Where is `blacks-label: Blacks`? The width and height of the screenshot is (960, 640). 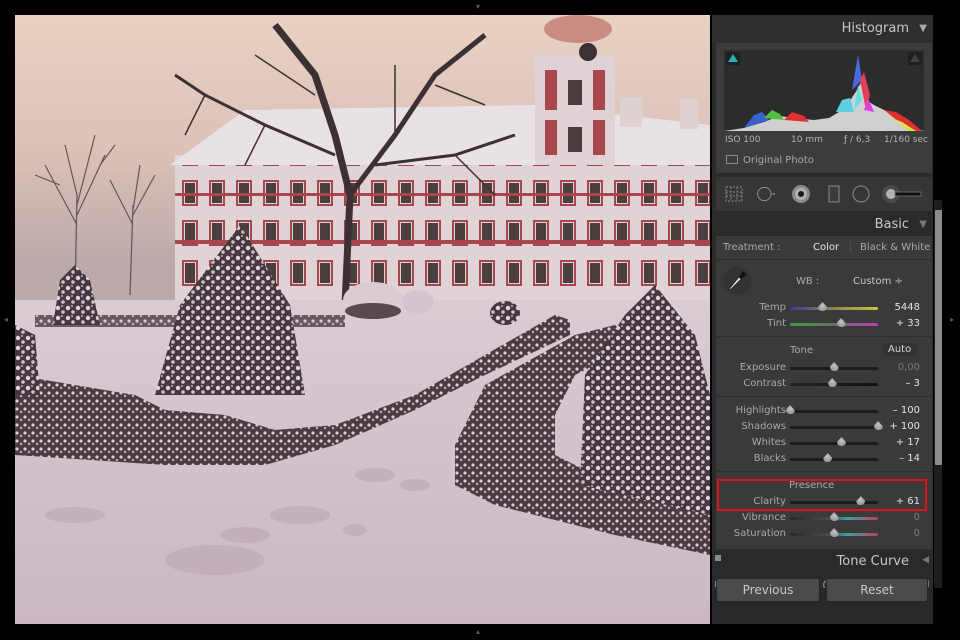 blacks-label: Blacks is located at coordinates (769, 458).